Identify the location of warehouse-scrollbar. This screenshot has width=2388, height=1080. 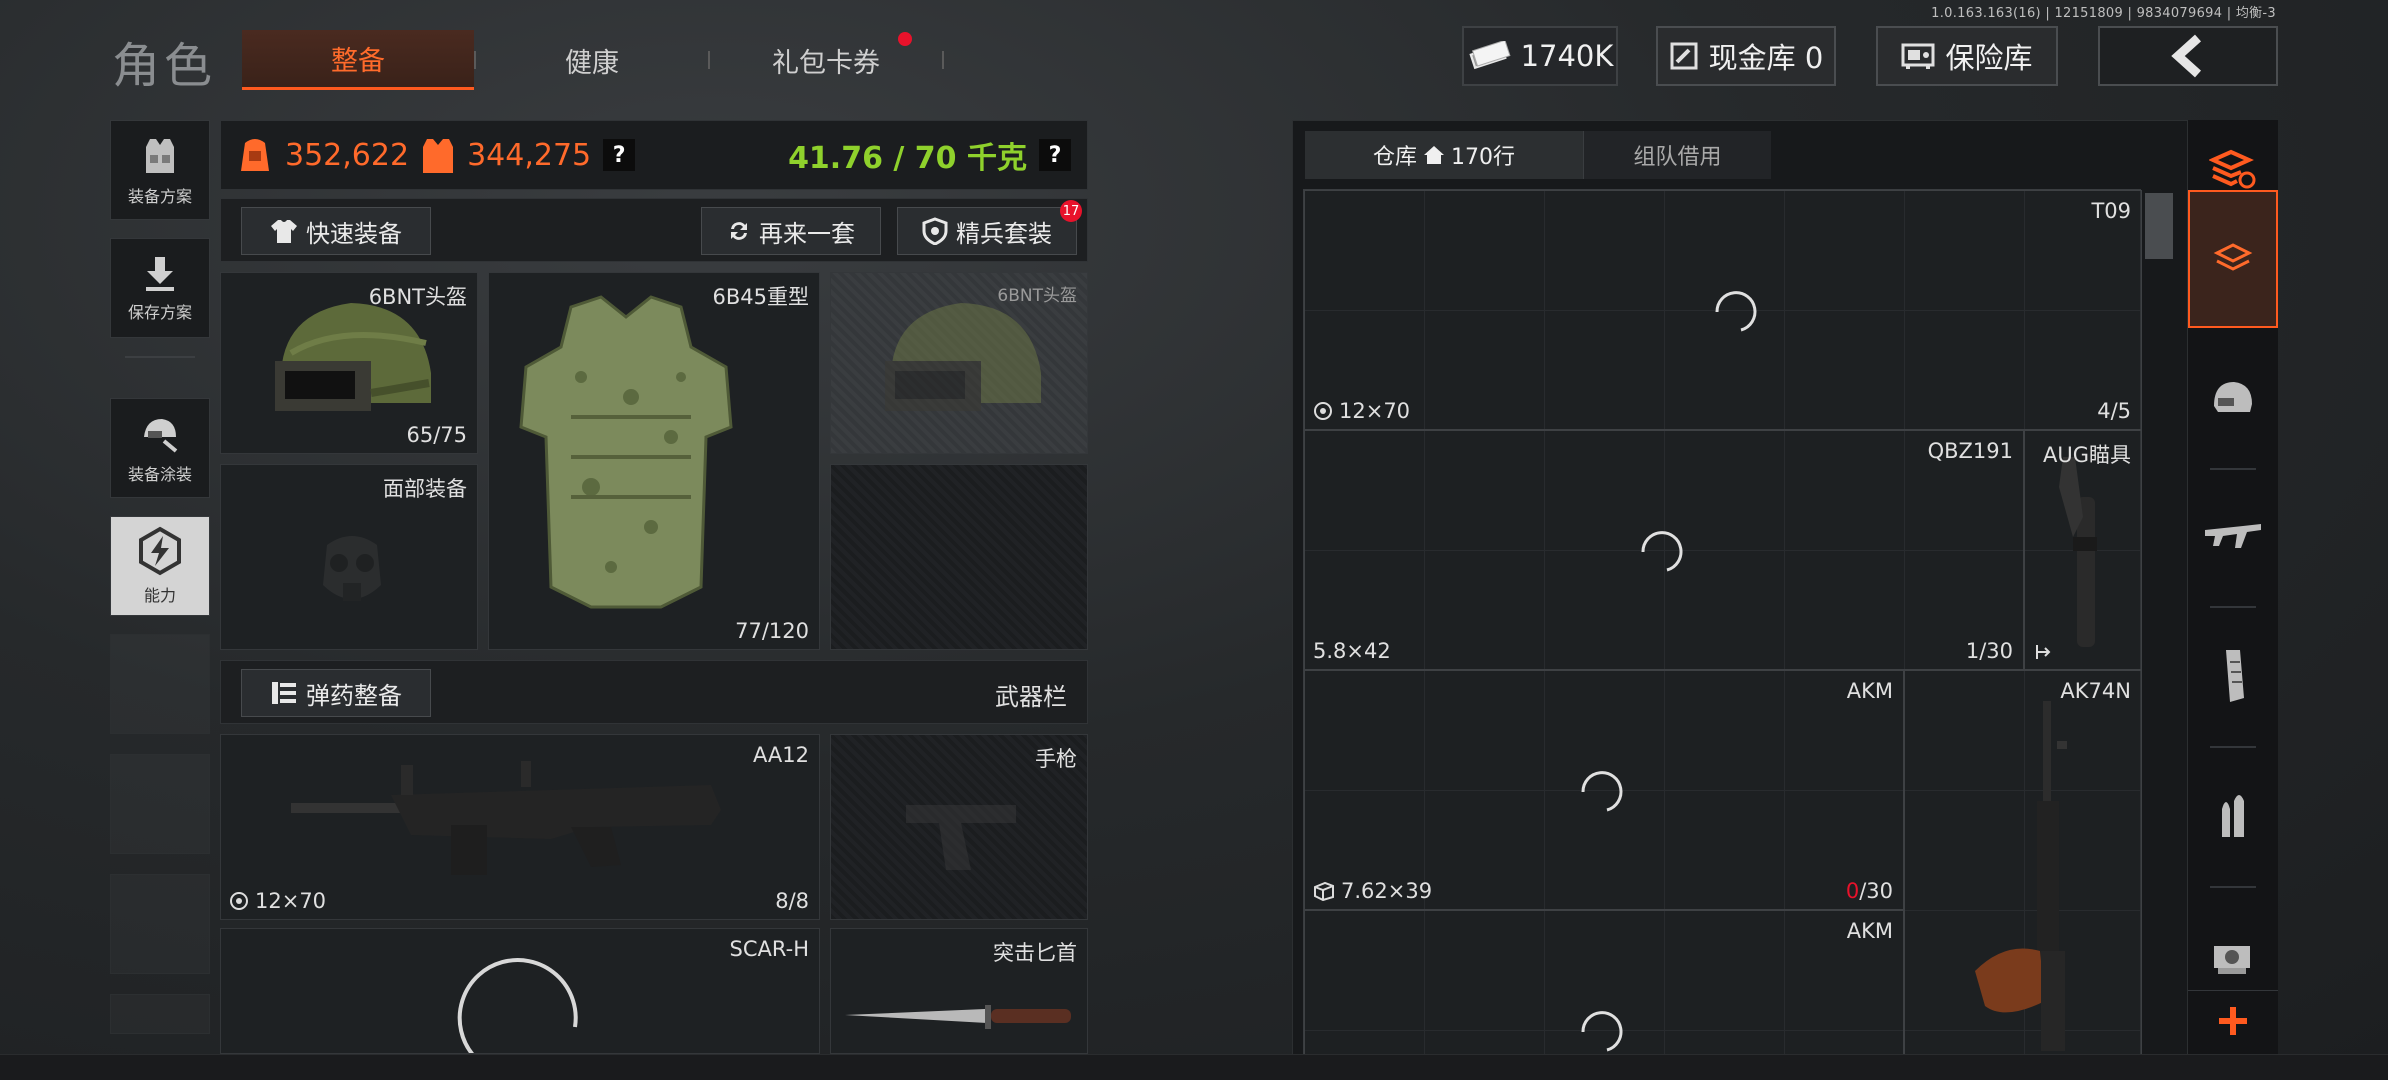
(2159, 226).